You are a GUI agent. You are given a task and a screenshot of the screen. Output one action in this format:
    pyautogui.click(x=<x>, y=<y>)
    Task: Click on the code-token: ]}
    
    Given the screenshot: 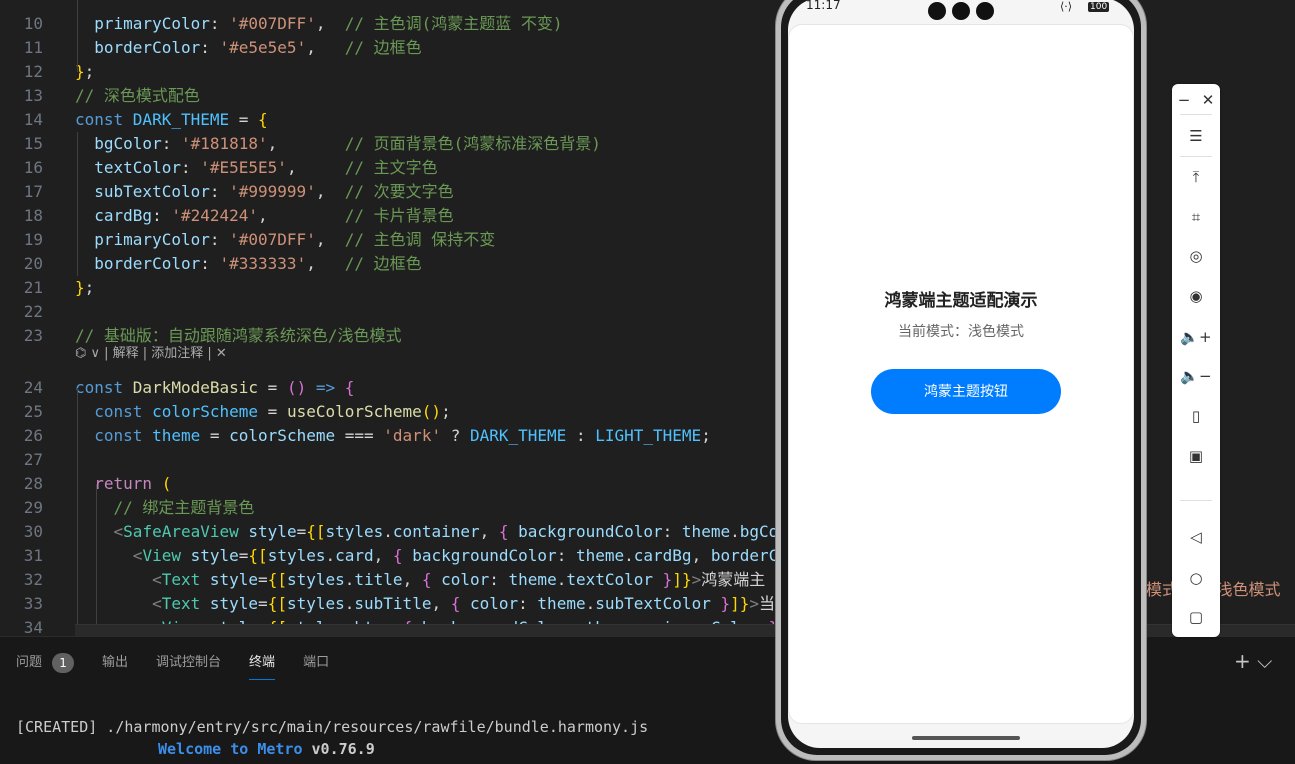 What is the action you would take?
    pyautogui.click(x=682, y=579)
    